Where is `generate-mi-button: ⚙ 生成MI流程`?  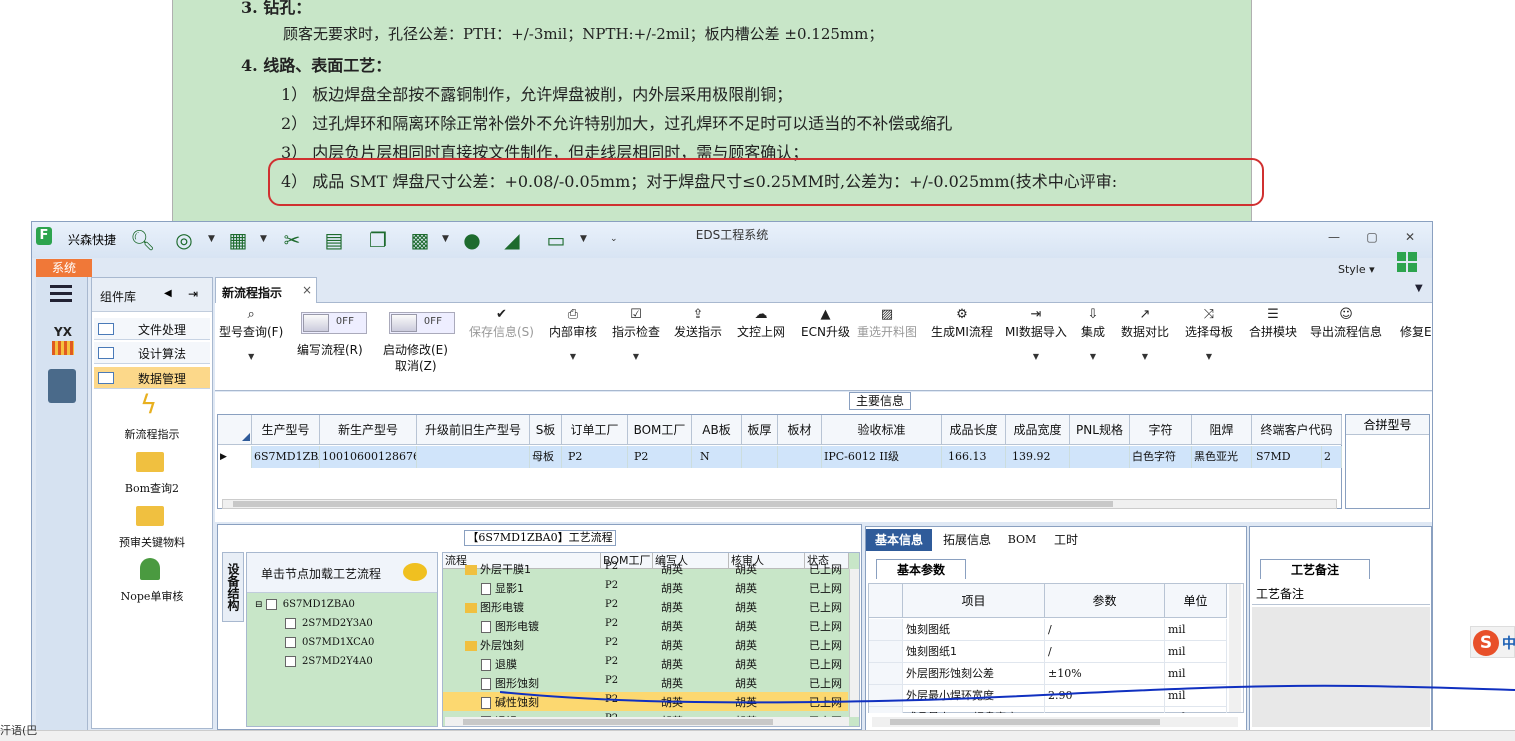 generate-mi-button: ⚙ 生成MI流程 is located at coordinates (962, 323).